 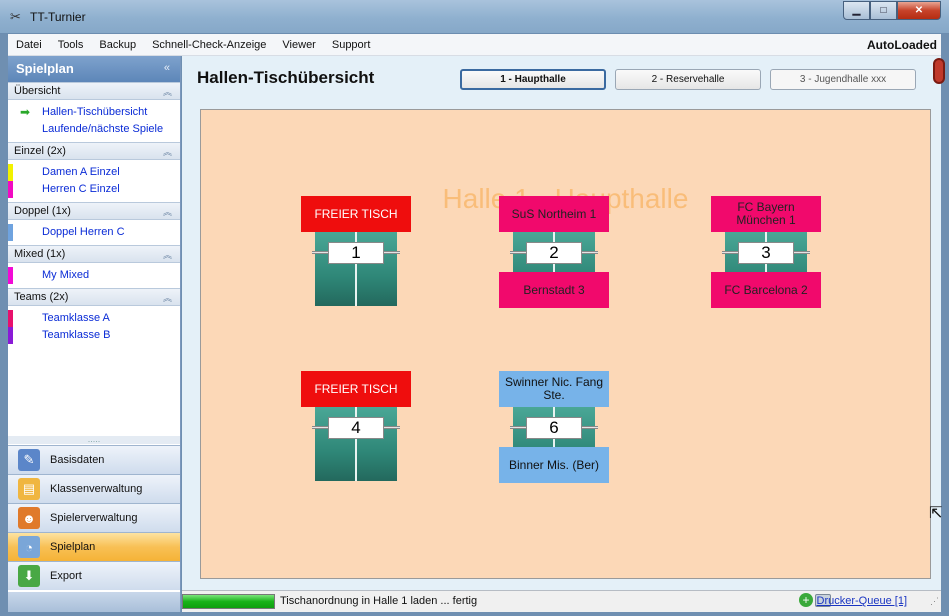 What do you see at coordinates (71, 45) in the screenshot?
I see `menu-tools: Tools` at bounding box center [71, 45].